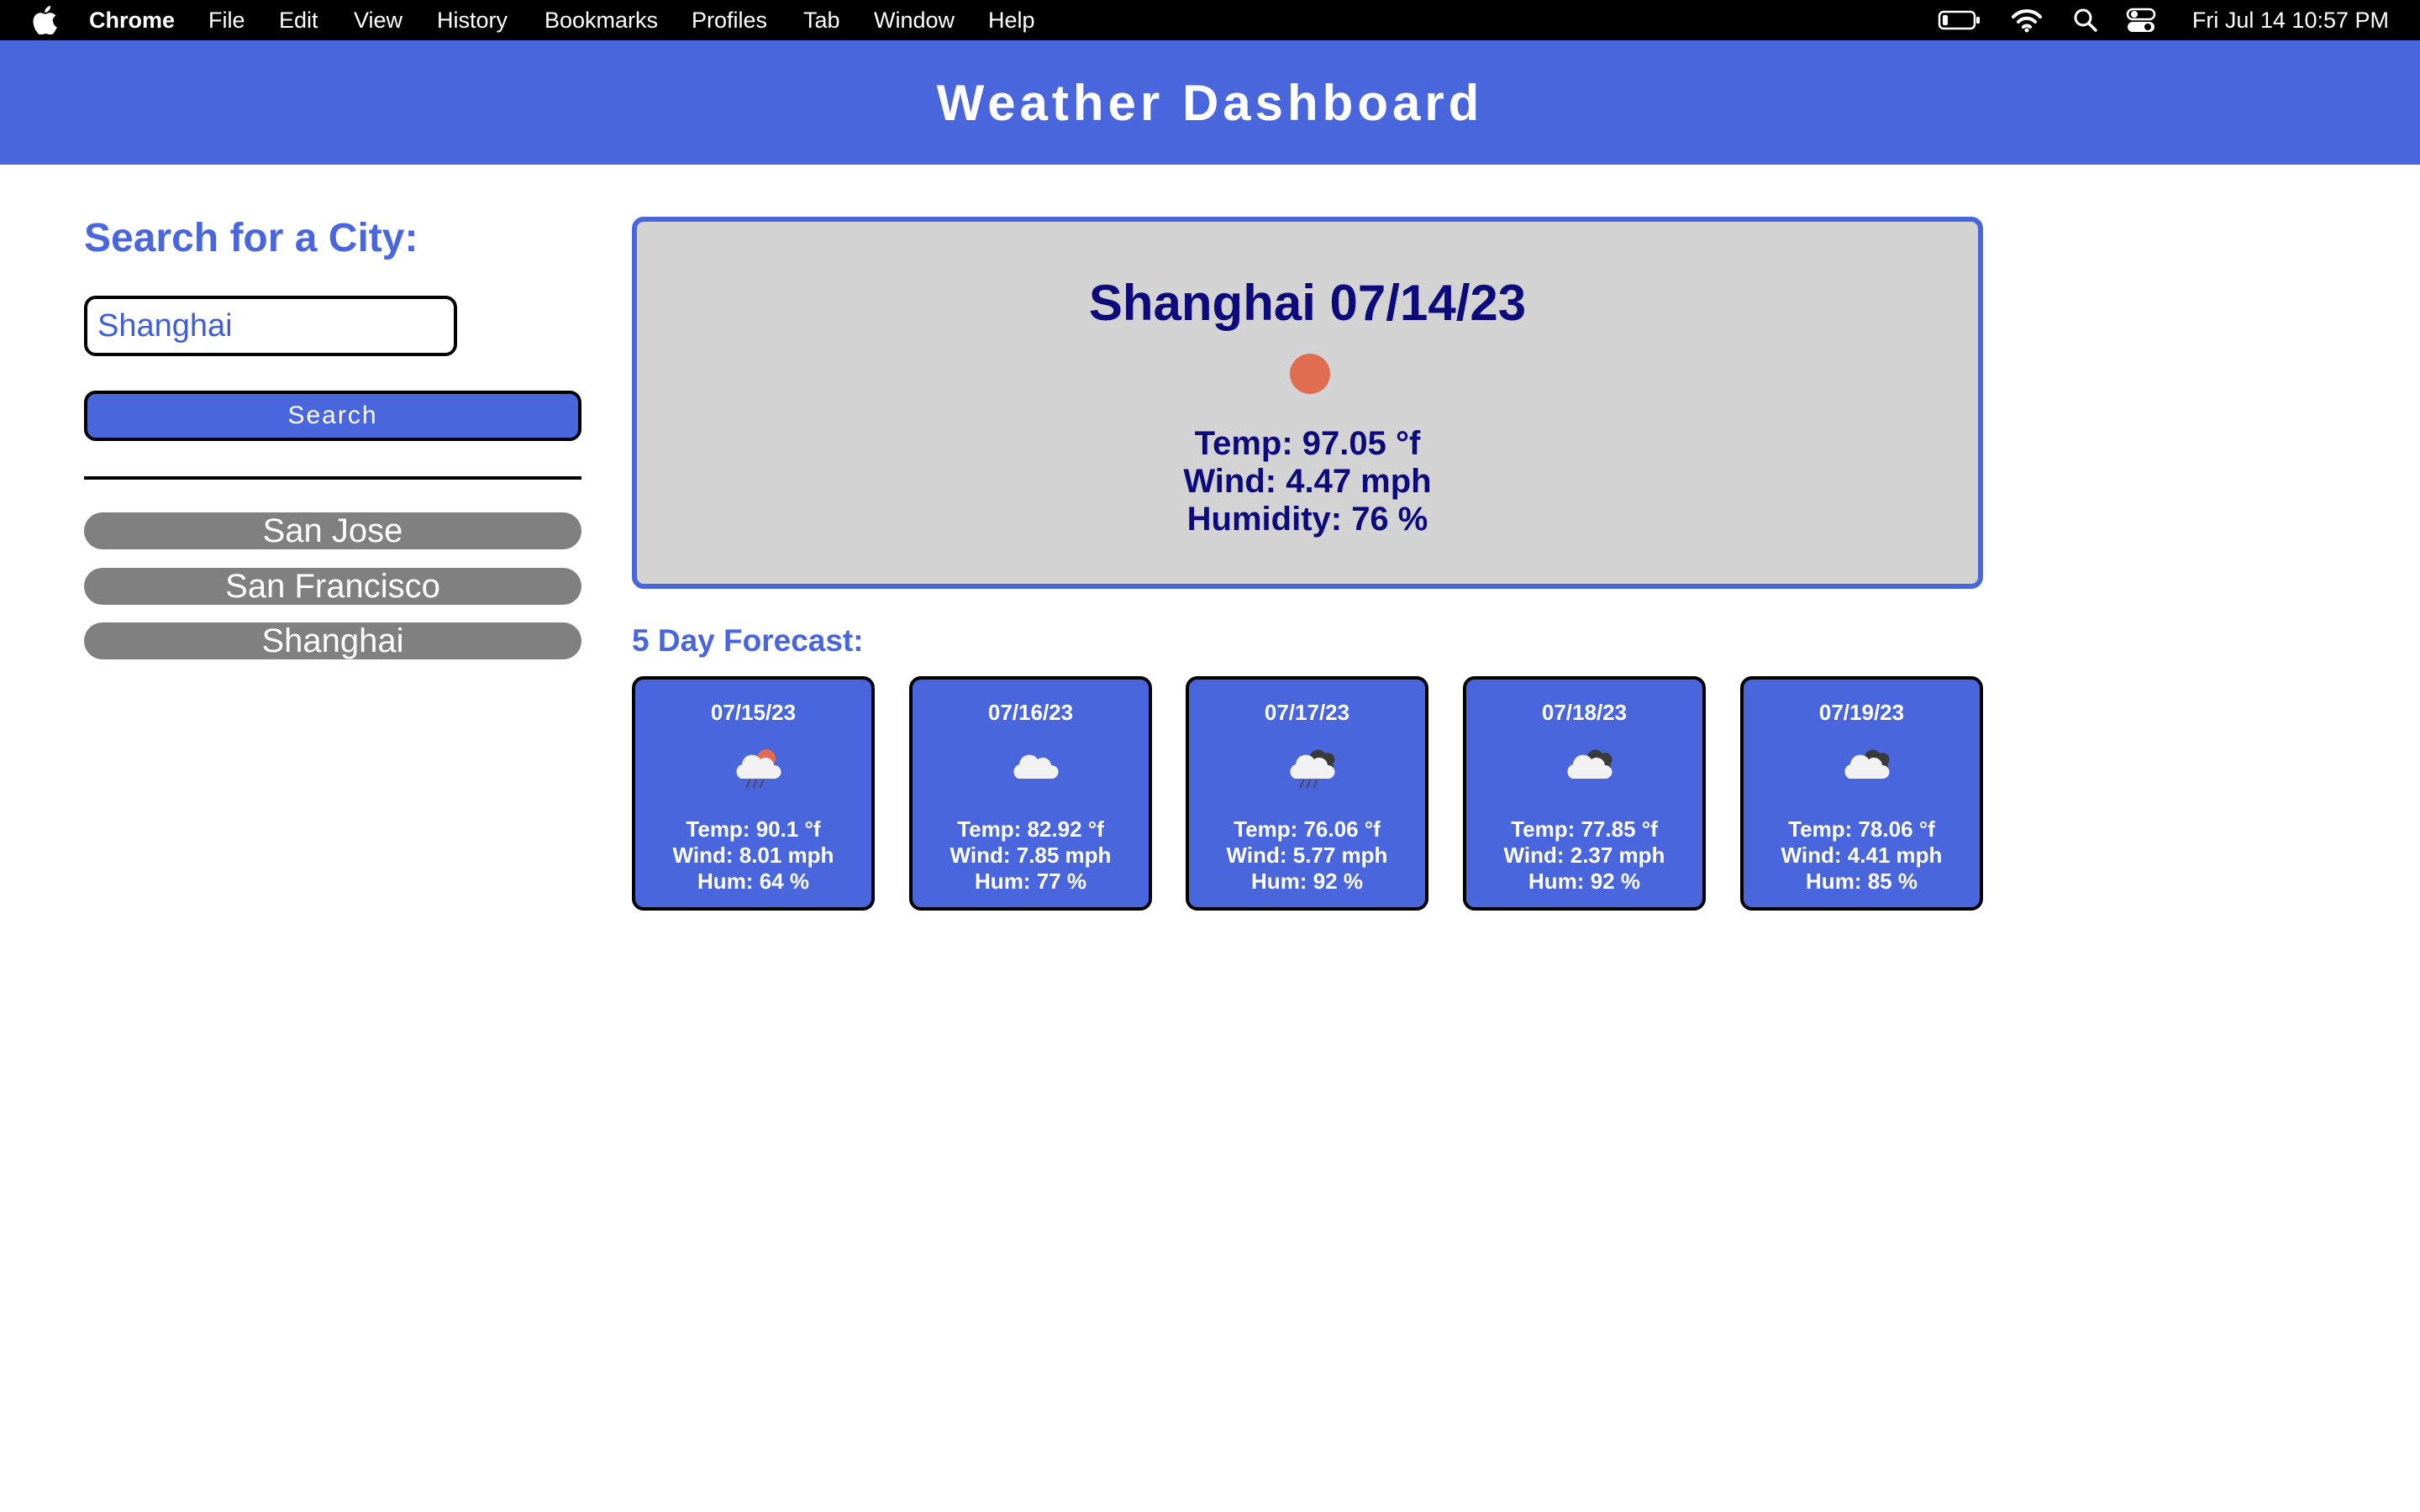 This screenshot has width=2420, height=1512. I want to click on menu-profiles: Profiles, so click(729, 20).